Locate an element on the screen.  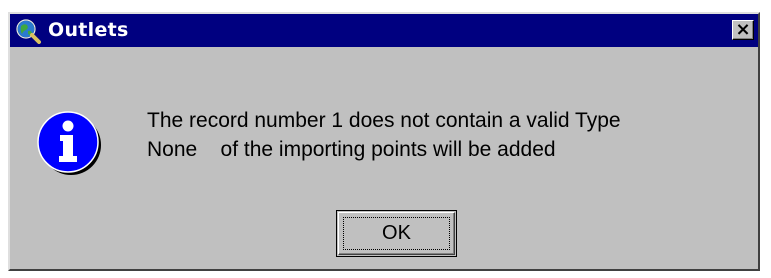
title-bar: Outlets × is located at coordinates (384, 30).